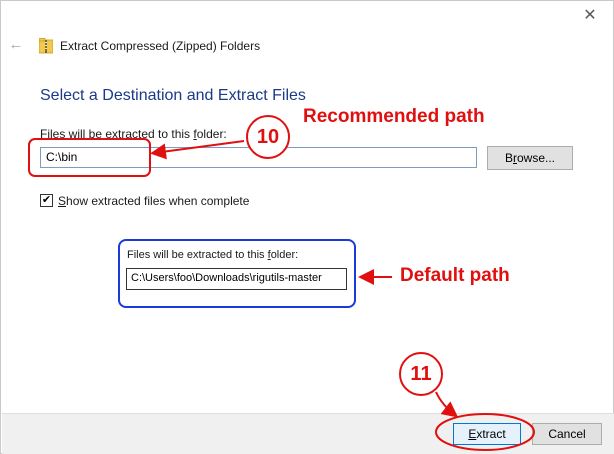  What do you see at coordinates (394, 116) in the screenshot?
I see `recommended-path-caption: Recommended path` at bounding box center [394, 116].